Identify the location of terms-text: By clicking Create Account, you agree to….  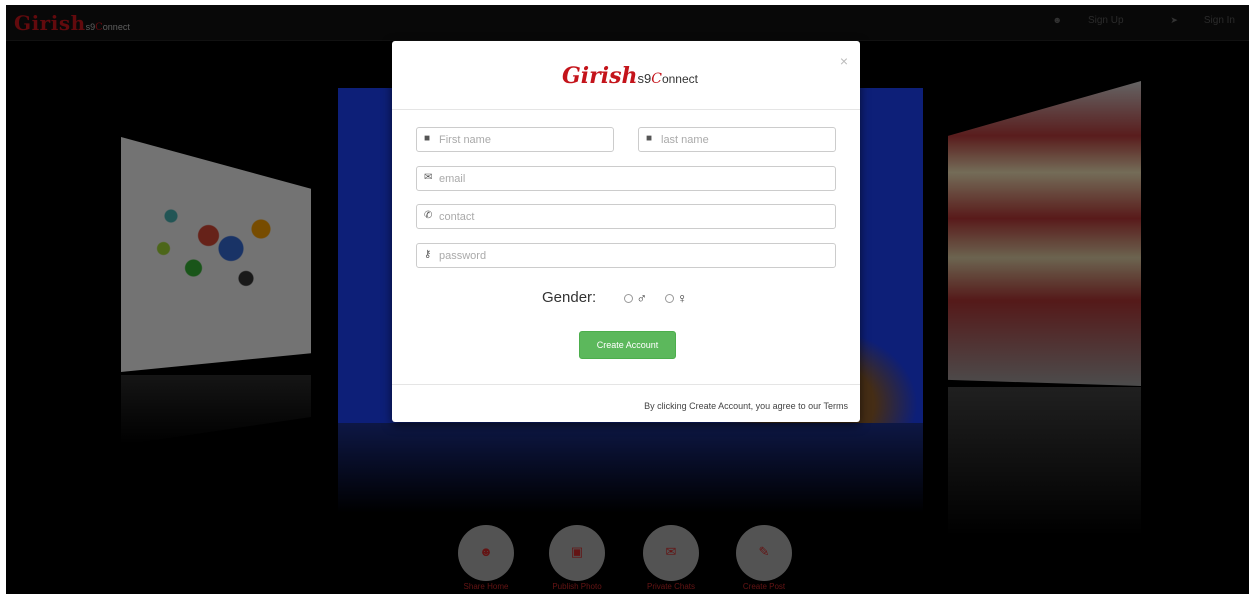
(746, 406).